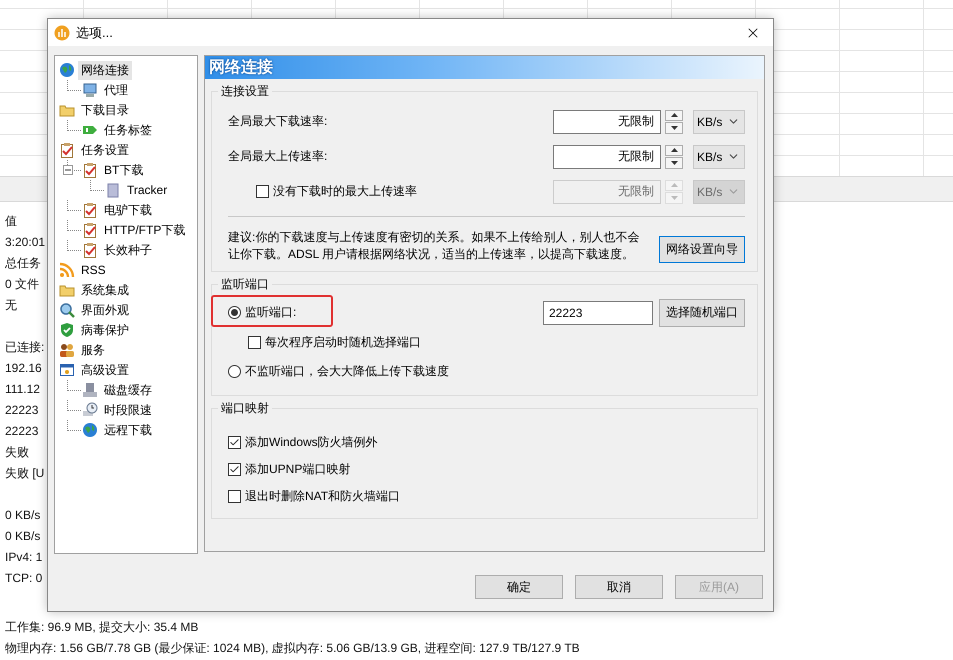 Image resolution: width=953 pixels, height=660 pixels. I want to click on info-value: TCP: 0, so click(23, 578).